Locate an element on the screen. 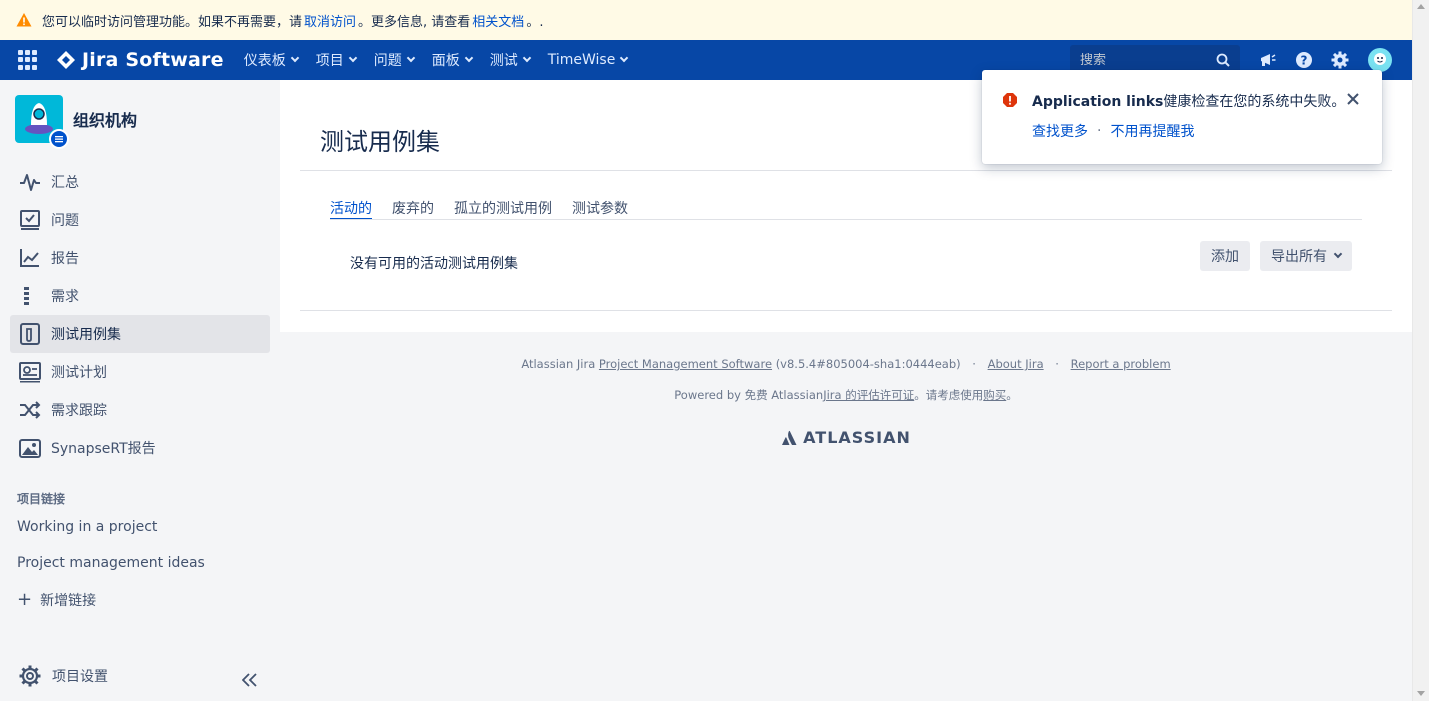  add-button-label: 添加 is located at coordinates (1225, 257).